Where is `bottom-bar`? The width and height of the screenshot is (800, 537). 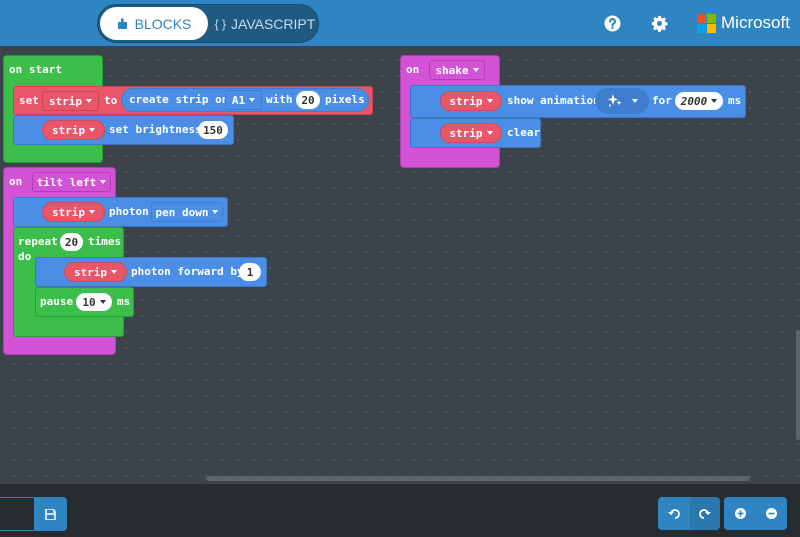 bottom-bar is located at coordinates (400, 510).